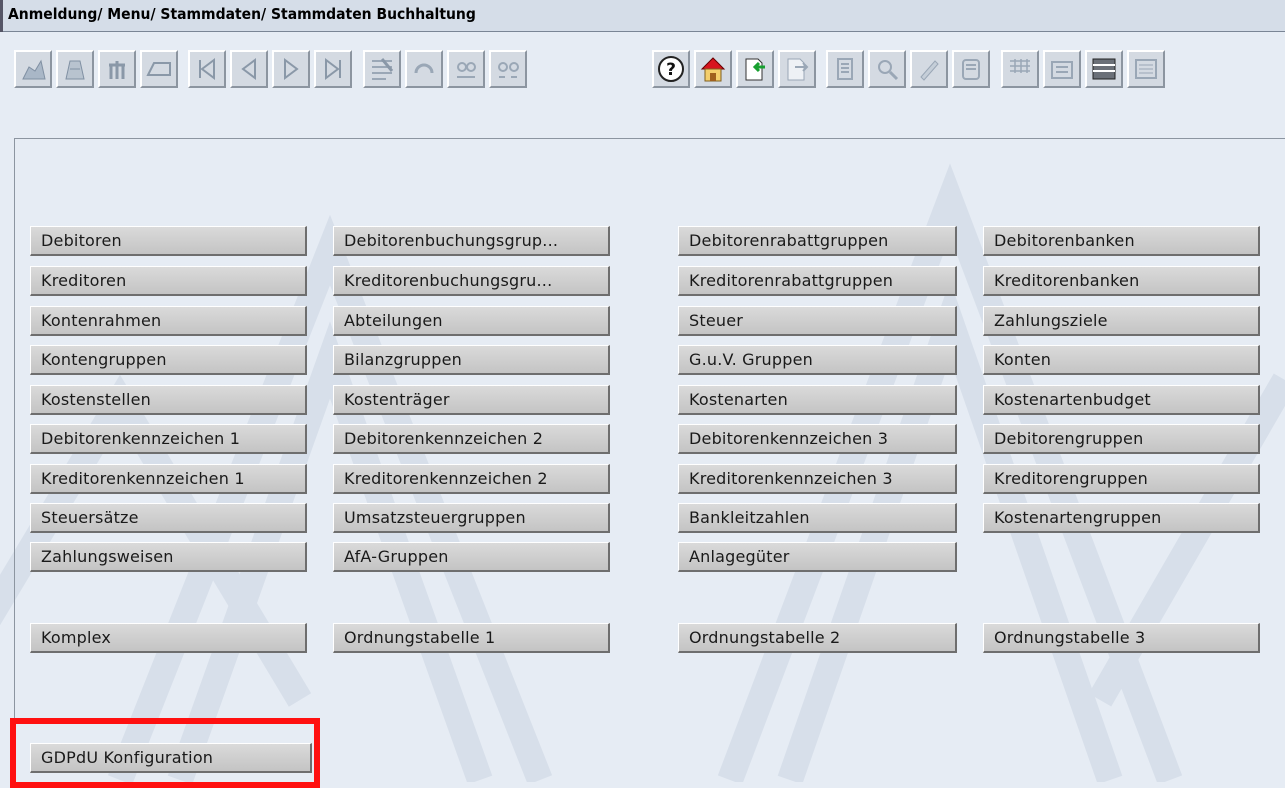 The width and height of the screenshot is (1285, 788). I want to click on kreditoren-button: Kreditoren, so click(168, 281).